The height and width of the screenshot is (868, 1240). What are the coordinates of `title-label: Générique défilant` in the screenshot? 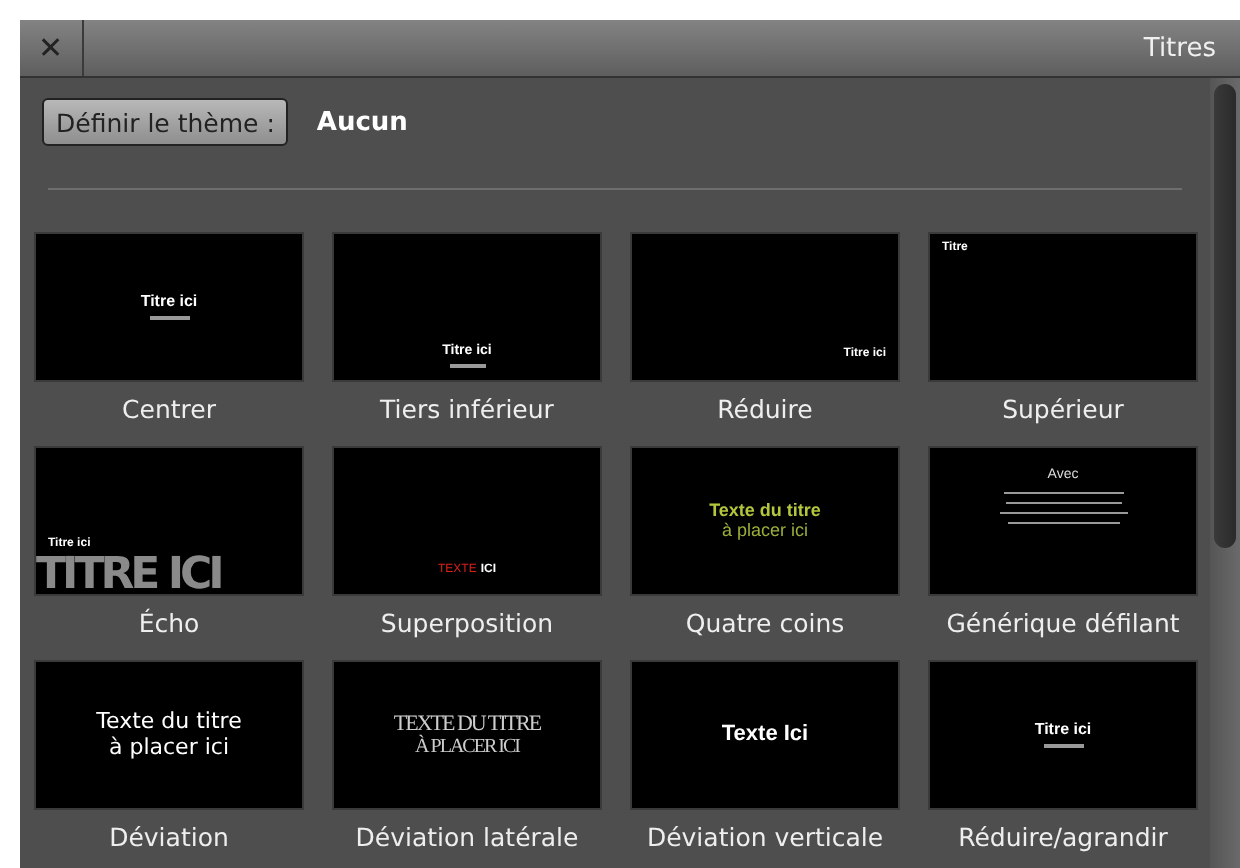 It's located at (1063, 624).